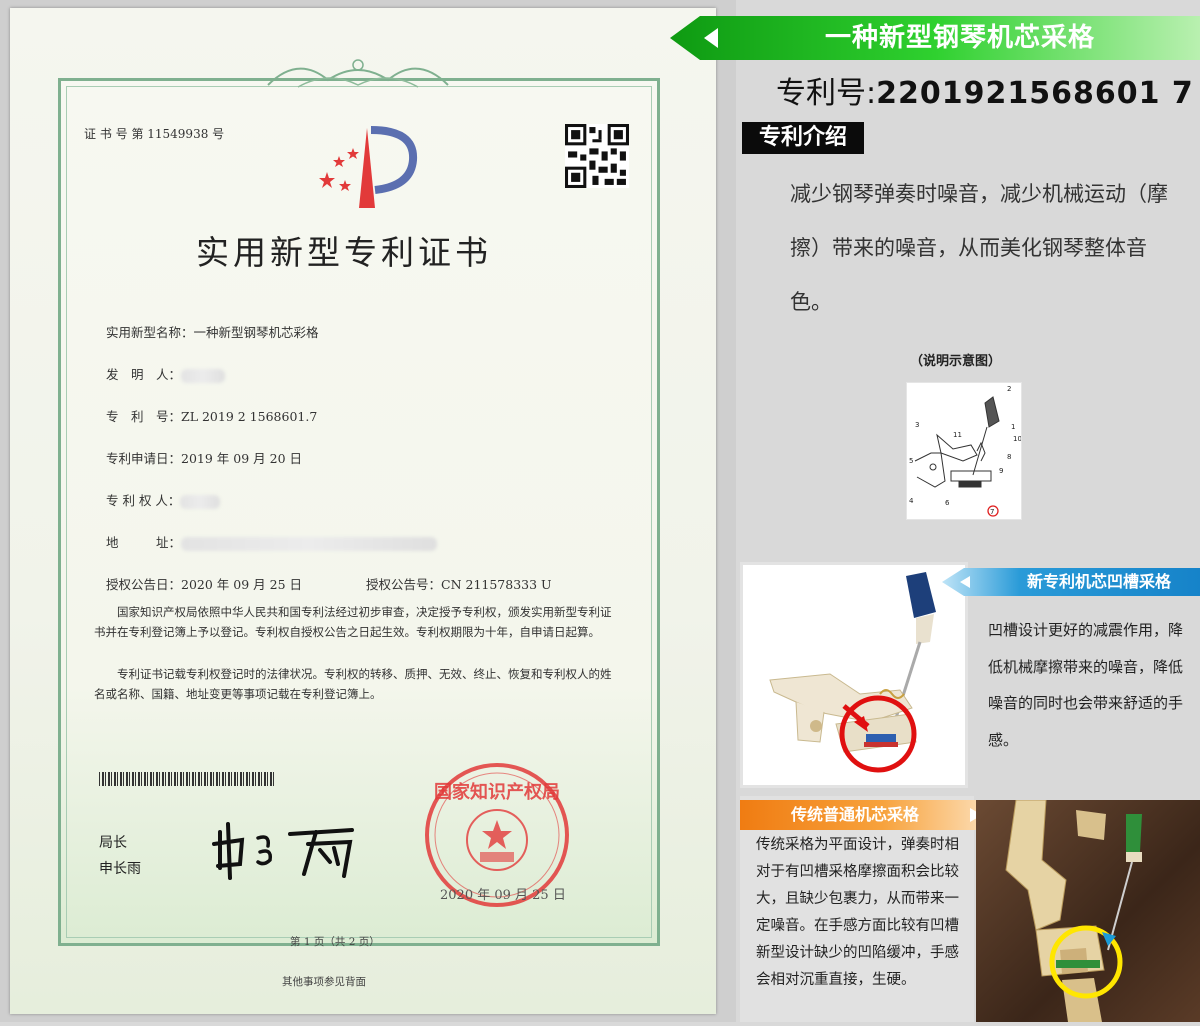 The image size is (1200, 1026). What do you see at coordinates (947, 503) in the screenshot?
I see `svg-text: 6` at bounding box center [947, 503].